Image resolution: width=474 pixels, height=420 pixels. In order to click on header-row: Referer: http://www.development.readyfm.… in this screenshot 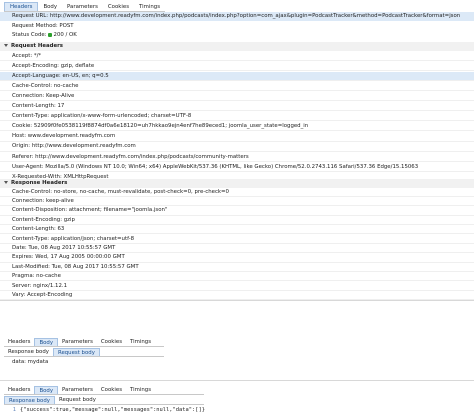, I will do `click(237, 157)`.